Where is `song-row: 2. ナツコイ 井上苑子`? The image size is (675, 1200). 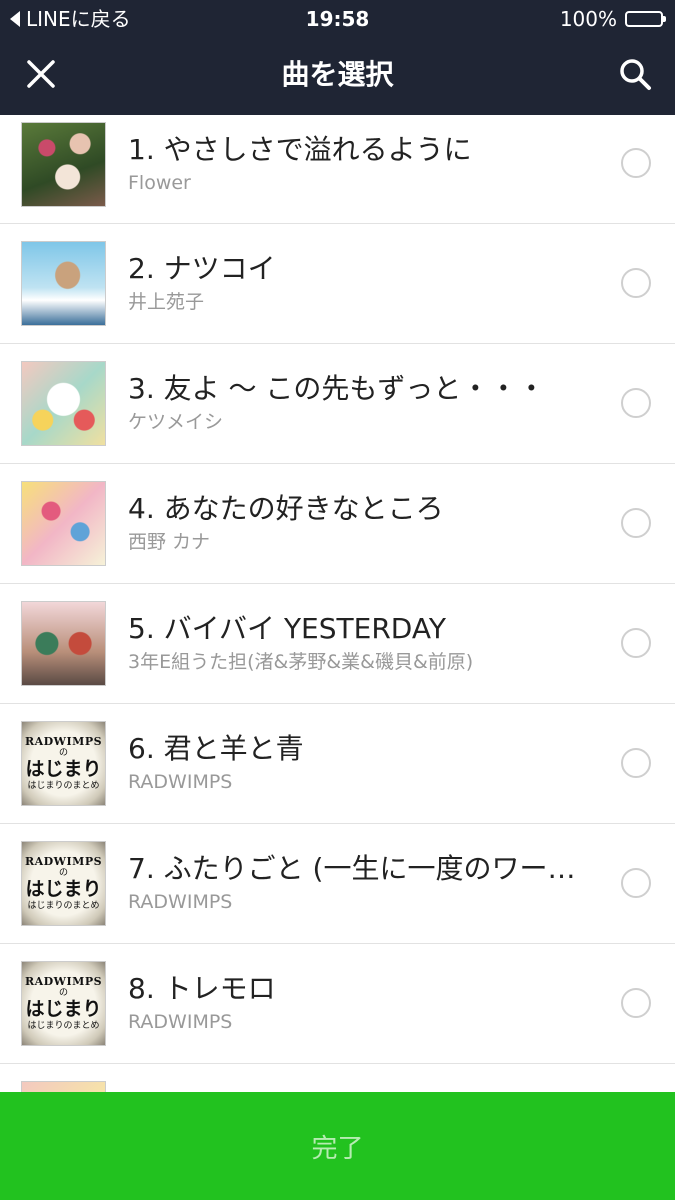 song-row: 2. ナツコイ 井上苑子 is located at coordinates (337, 284).